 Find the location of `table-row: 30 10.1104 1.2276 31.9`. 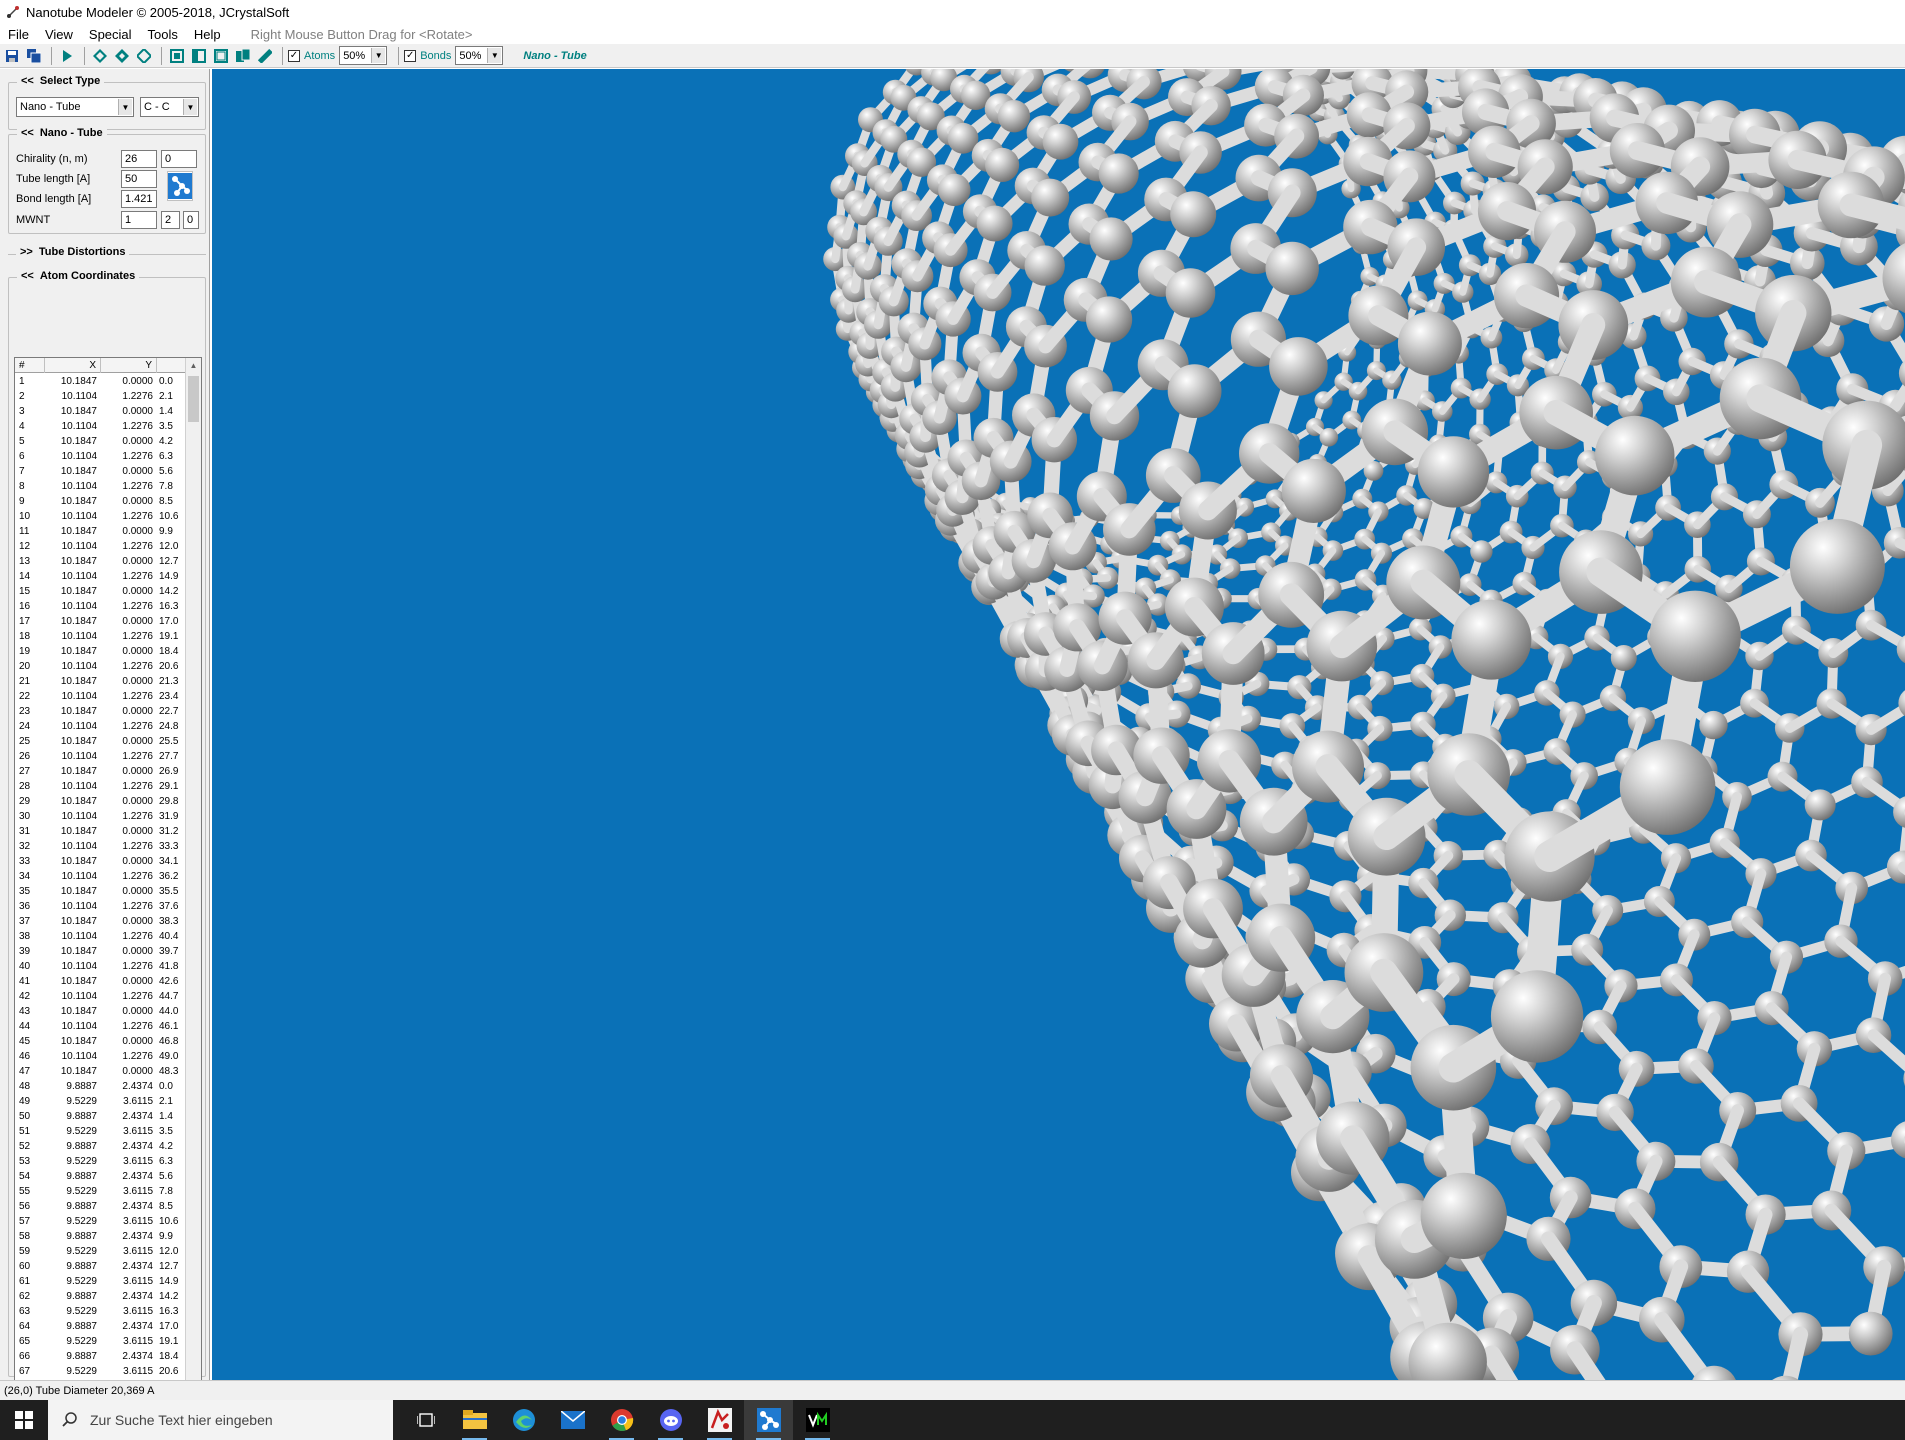

table-row: 30 10.1104 1.2276 31.9 is located at coordinates (101, 816).